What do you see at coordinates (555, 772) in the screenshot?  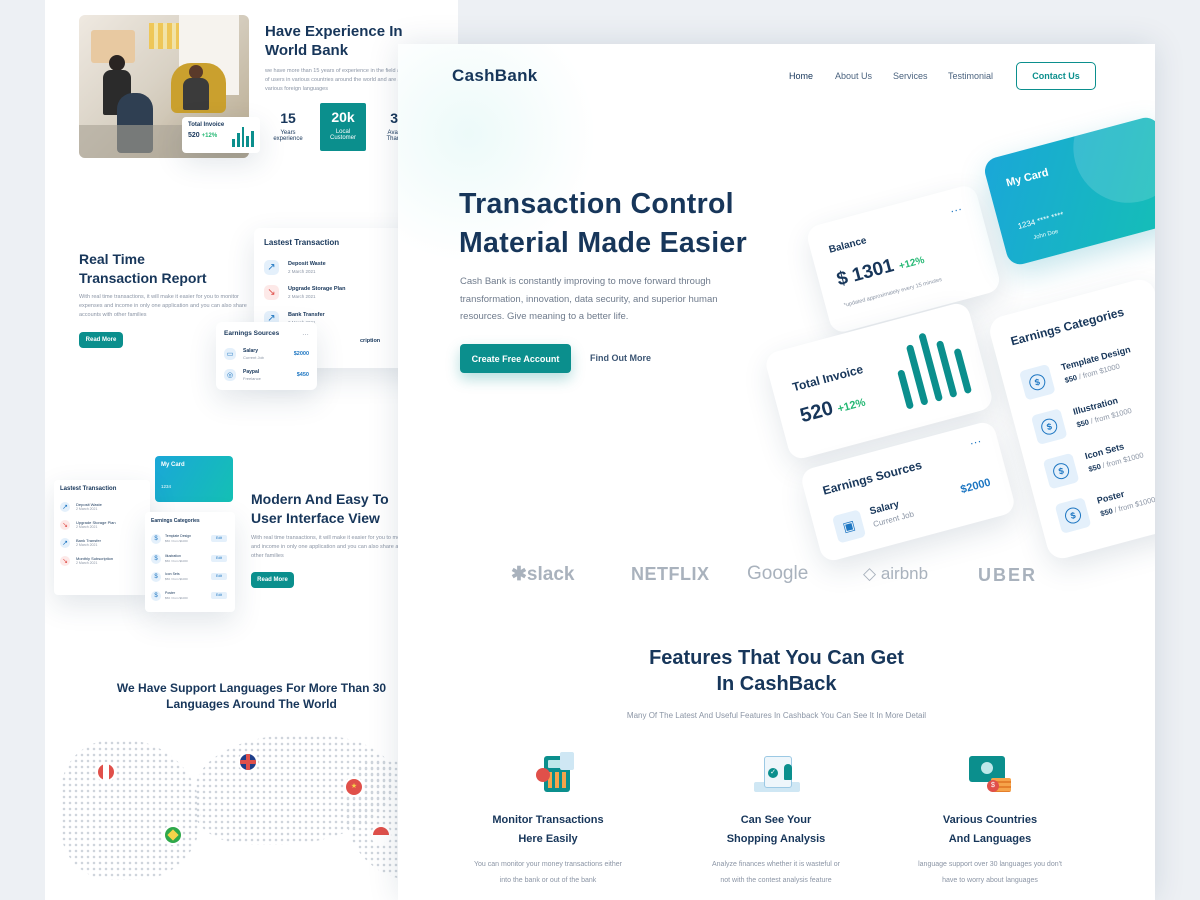 I see `calculator-icon` at bounding box center [555, 772].